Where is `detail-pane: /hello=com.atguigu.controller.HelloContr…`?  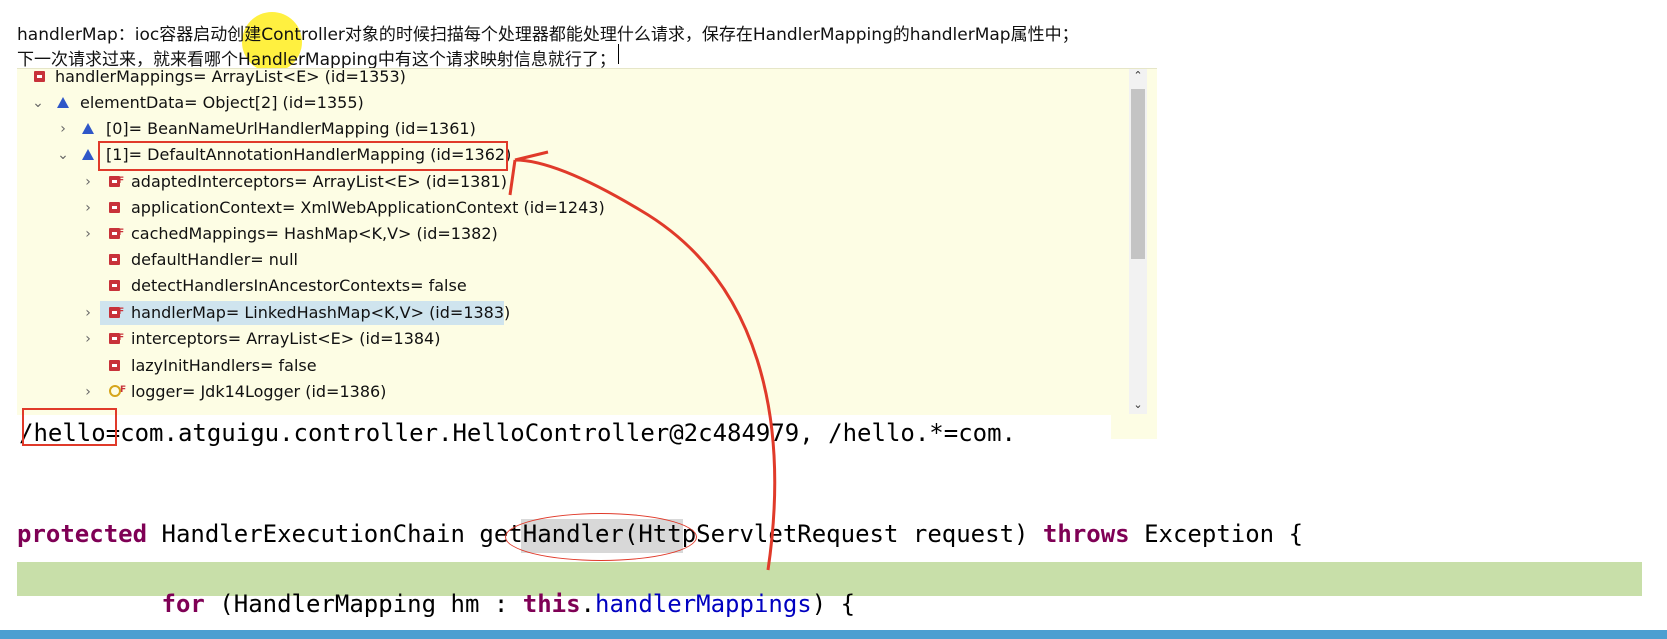 detail-pane: /hello=com.atguigu.controller.HelloContr… is located at coordinates (564, 432).